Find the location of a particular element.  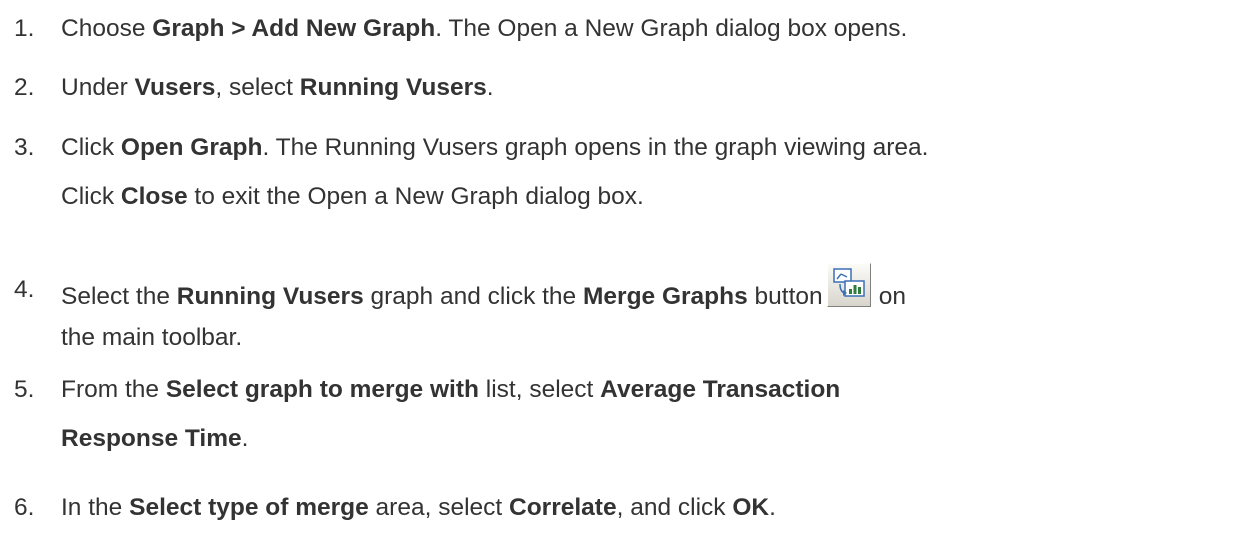

step-text: list, select is located at coordinates (539, 389).